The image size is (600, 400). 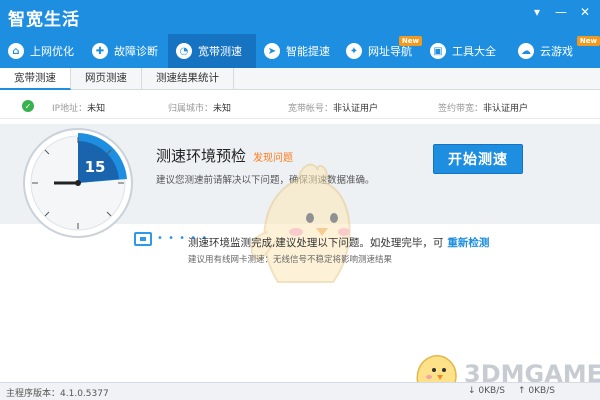 I want to click on account-value: 非认证用户, so click(x=356, y=109).